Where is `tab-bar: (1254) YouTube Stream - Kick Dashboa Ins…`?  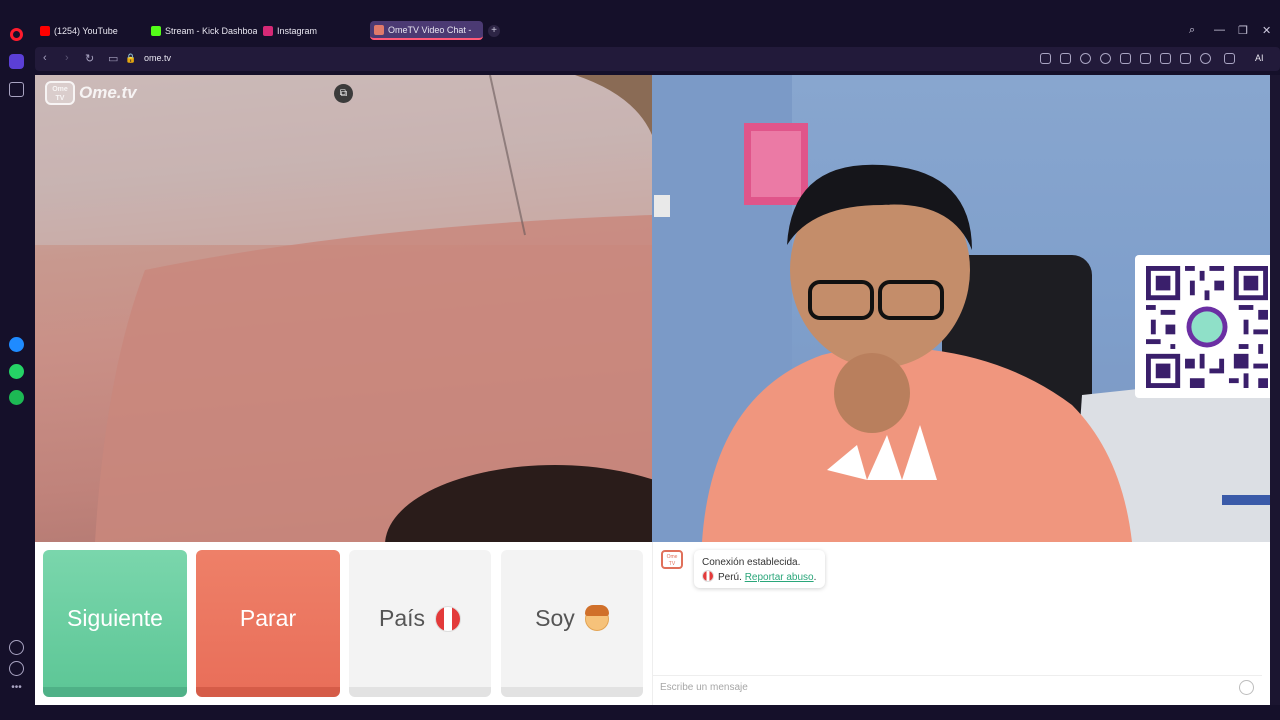 tab-bar: (1254) YouTube Stream - Kick Dashboa Ins… is located at coordinates (640, 31).